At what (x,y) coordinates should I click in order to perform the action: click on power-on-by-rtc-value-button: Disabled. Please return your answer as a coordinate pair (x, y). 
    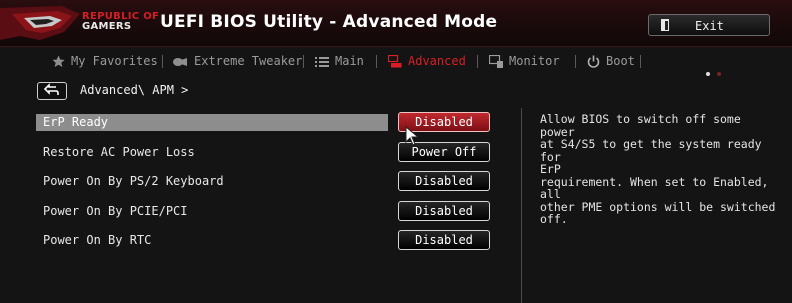
    Looking at the image, I should click on (444, 240).